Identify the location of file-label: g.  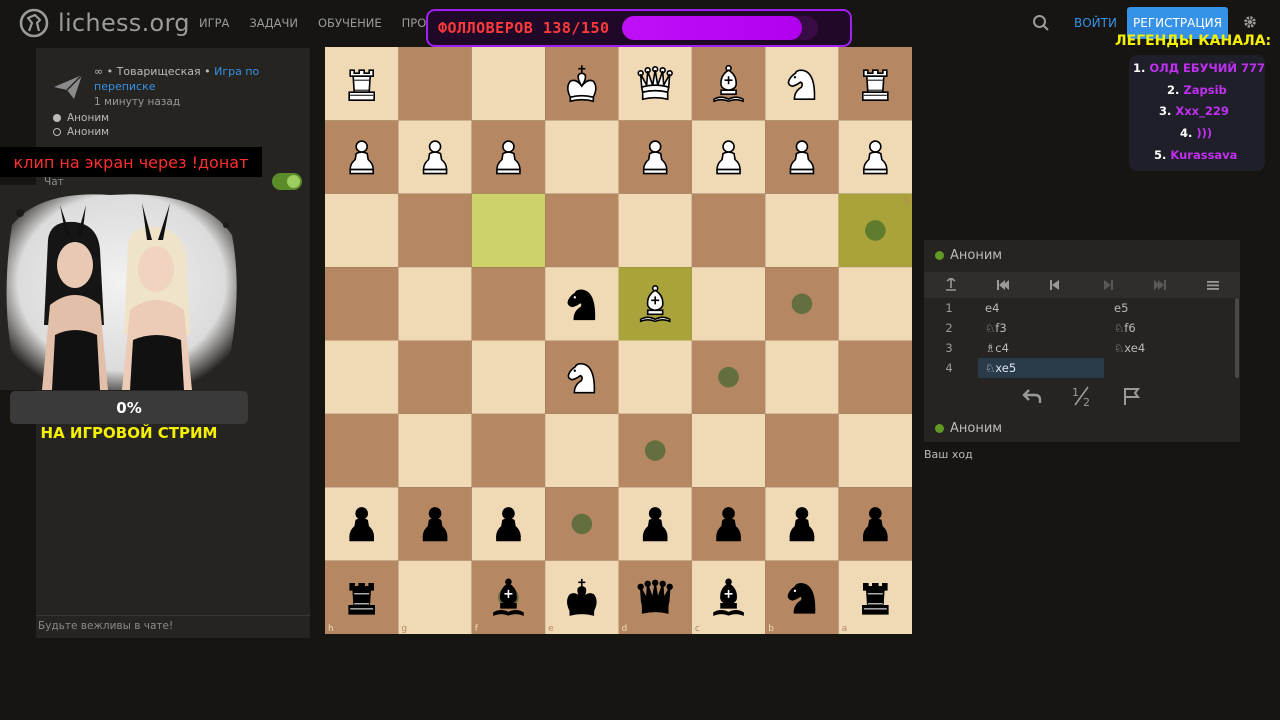
(404, 629).